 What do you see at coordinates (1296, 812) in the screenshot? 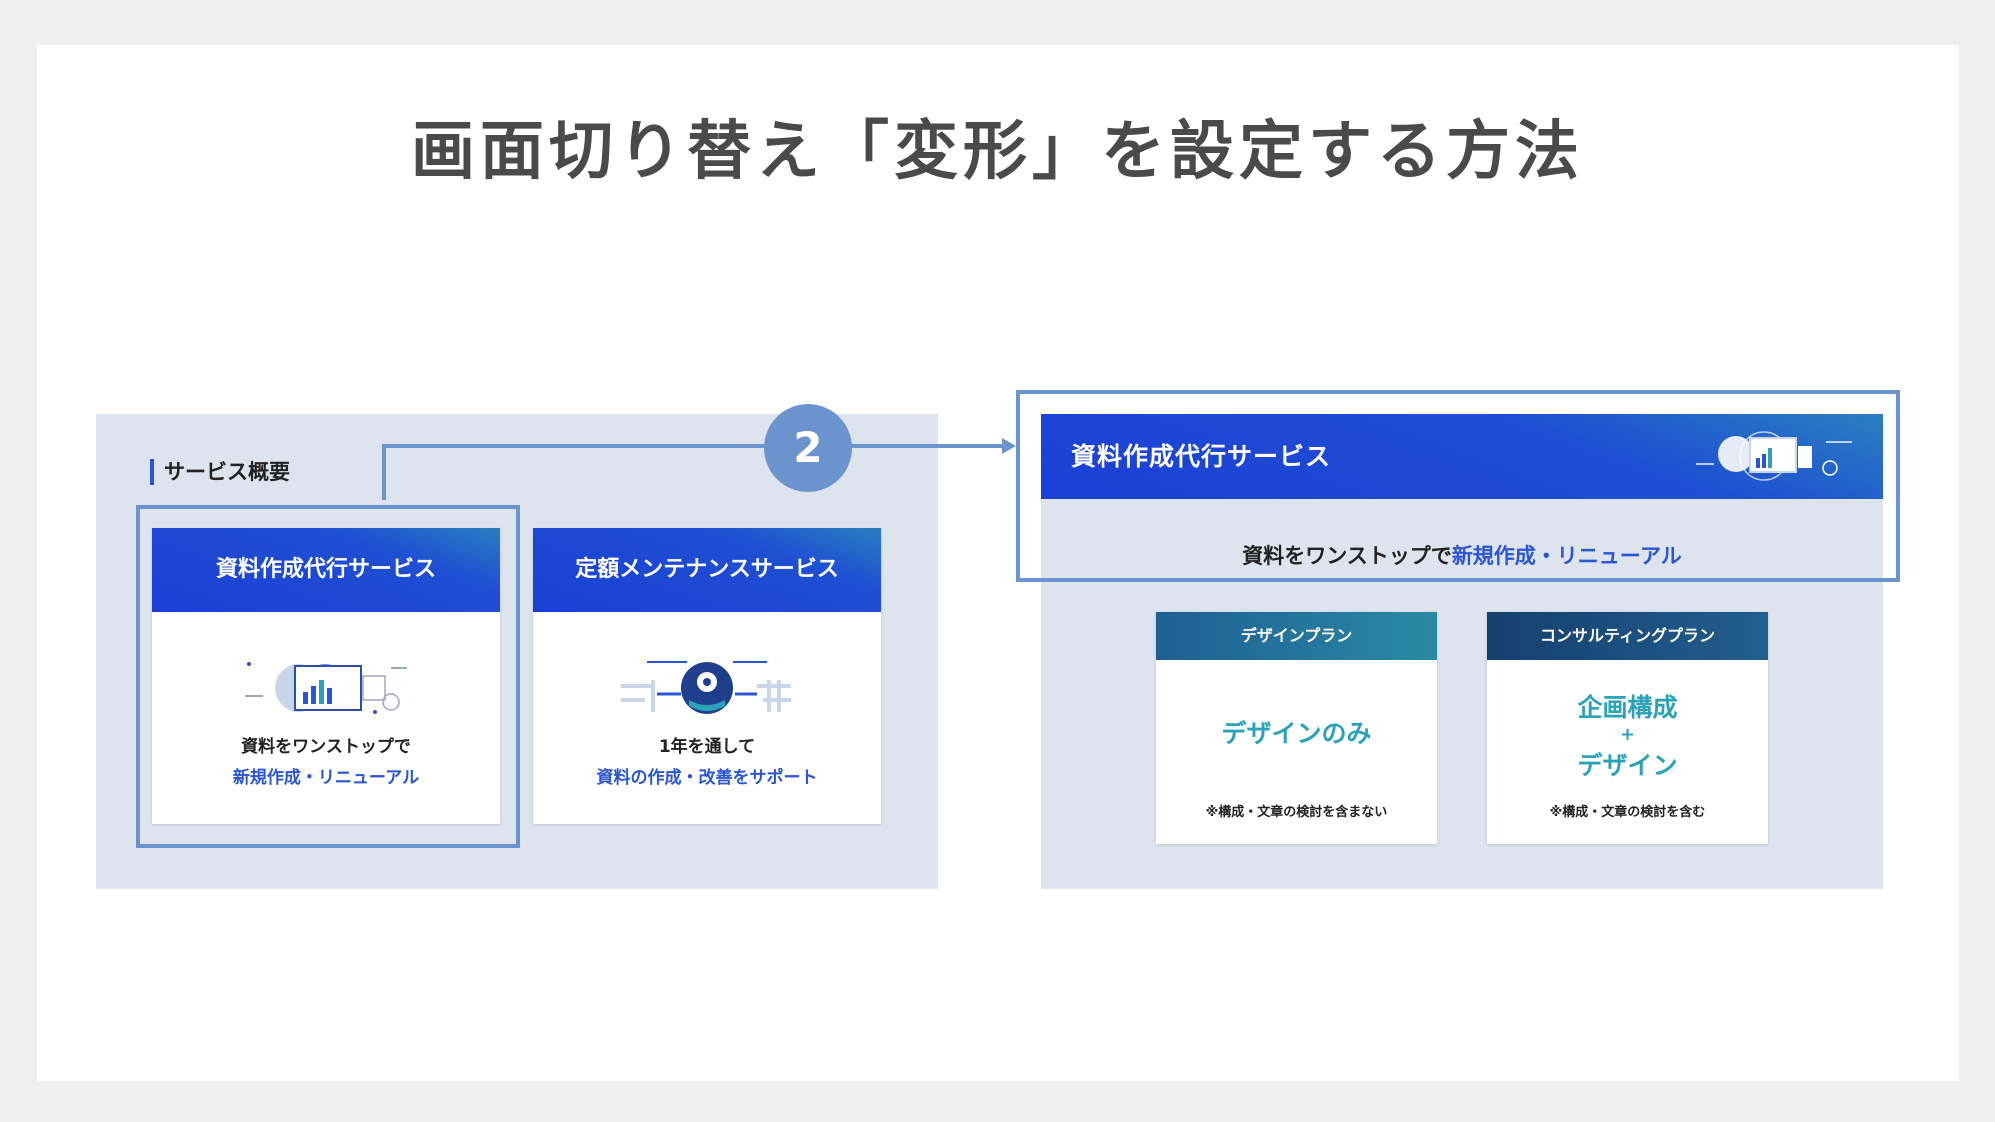
I see `plan-note: ※構成・文章の検討を含まない` at bounding box center [1296, 812].